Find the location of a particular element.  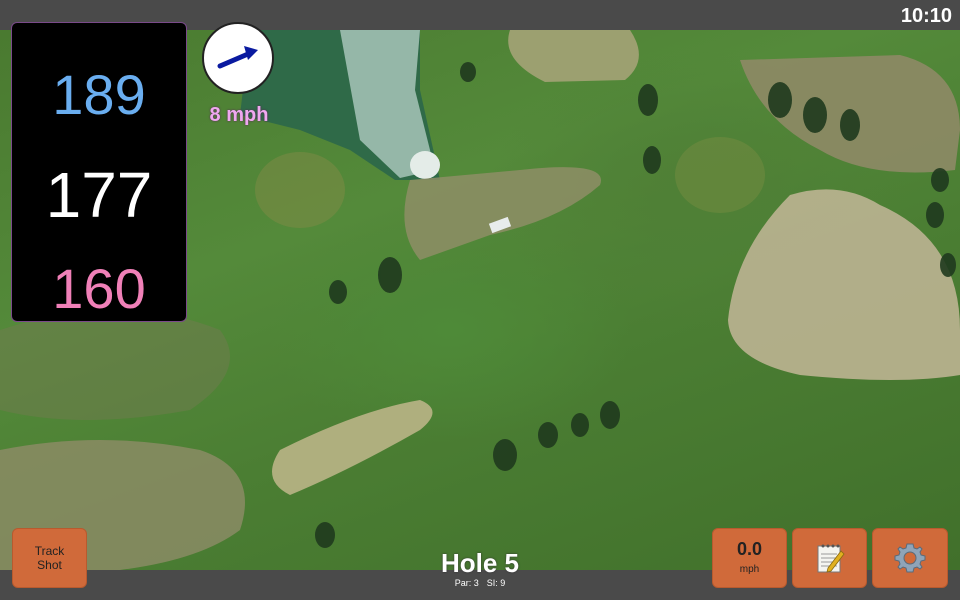

track-shot-label: Track Shot is located at coordinates (49, 558).